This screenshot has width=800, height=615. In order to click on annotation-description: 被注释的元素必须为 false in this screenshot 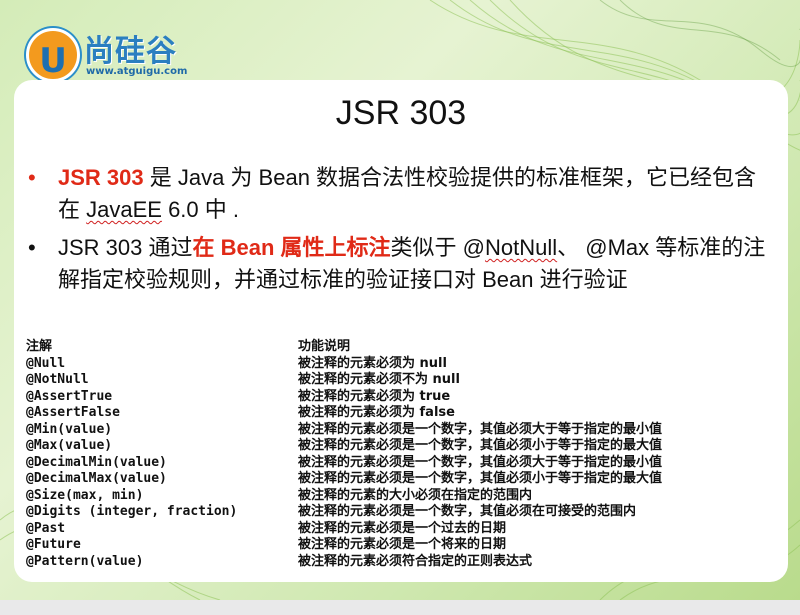, I will do `click(376, 412)`.